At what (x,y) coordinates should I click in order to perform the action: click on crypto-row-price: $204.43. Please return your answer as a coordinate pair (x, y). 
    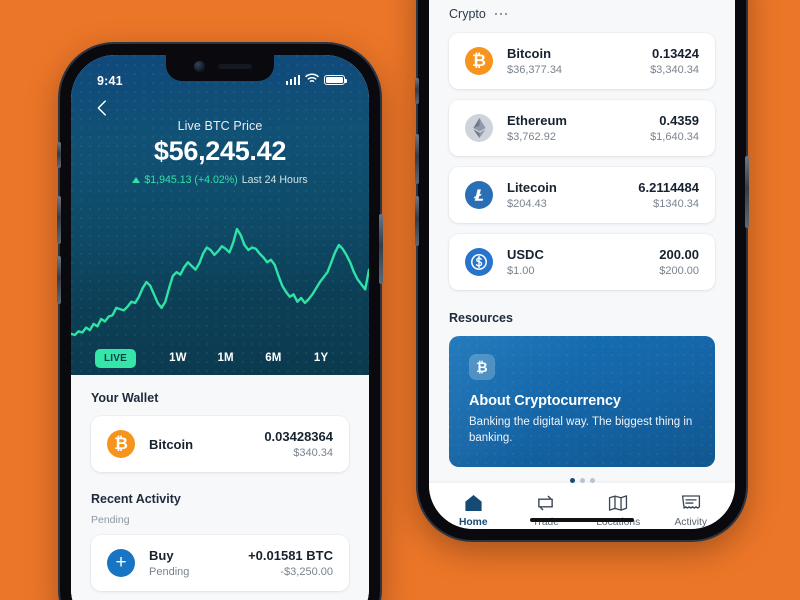
    Looking at the image, I should click on (527, 204).